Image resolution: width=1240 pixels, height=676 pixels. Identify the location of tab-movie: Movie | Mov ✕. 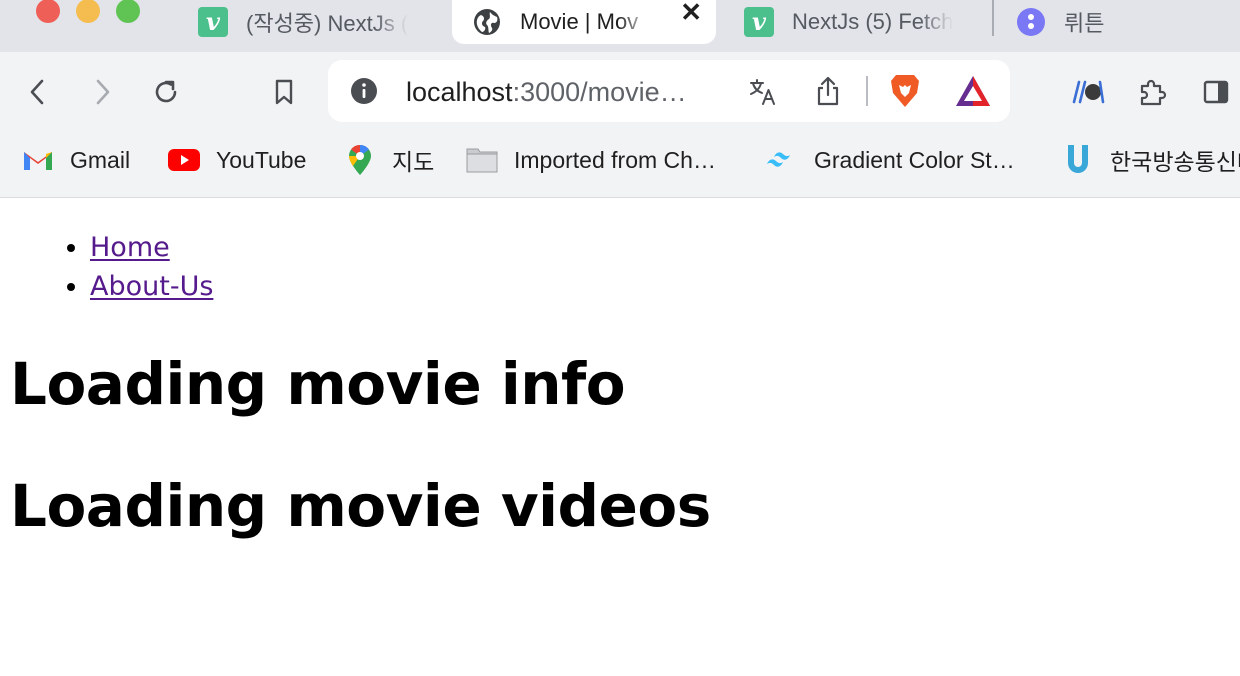
(584, 22).